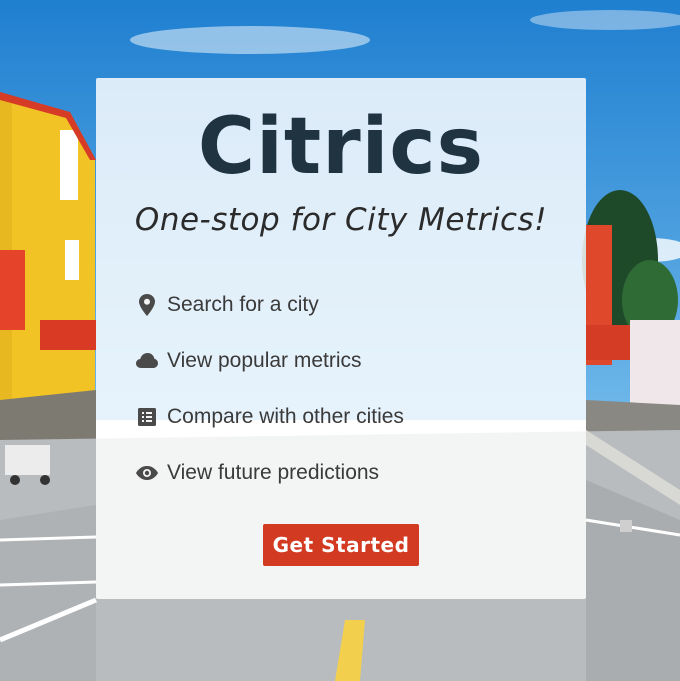 The height and width of the screenshot is (681, 680). I want to click on feature-label: Search for a city, so click(243, 304).